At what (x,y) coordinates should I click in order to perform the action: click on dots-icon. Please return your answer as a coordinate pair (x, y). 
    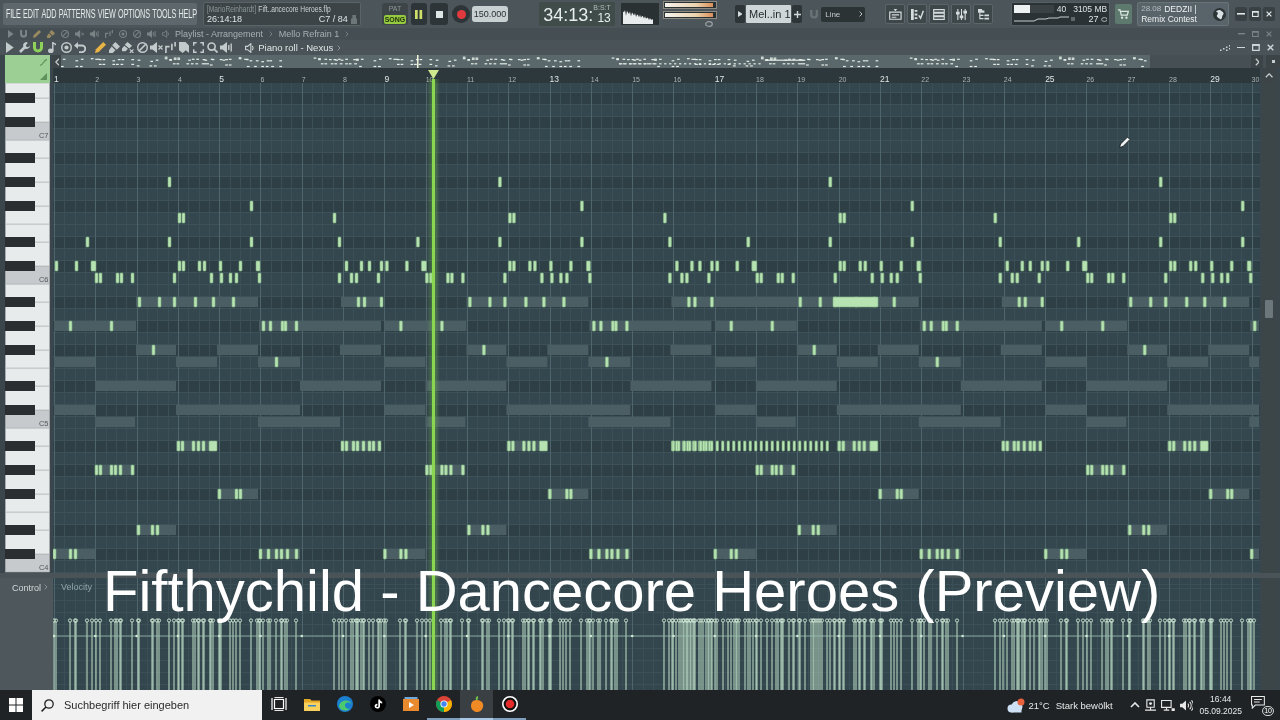
    Looking at the image, I should click on (1225, 47).